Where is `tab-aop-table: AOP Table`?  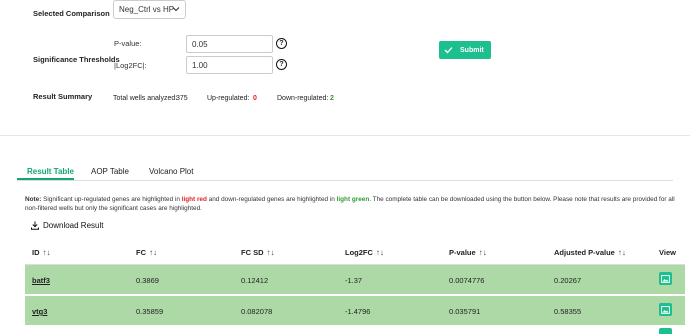
tab-aop-table: AOP Table is located at coordinates (110, 171).